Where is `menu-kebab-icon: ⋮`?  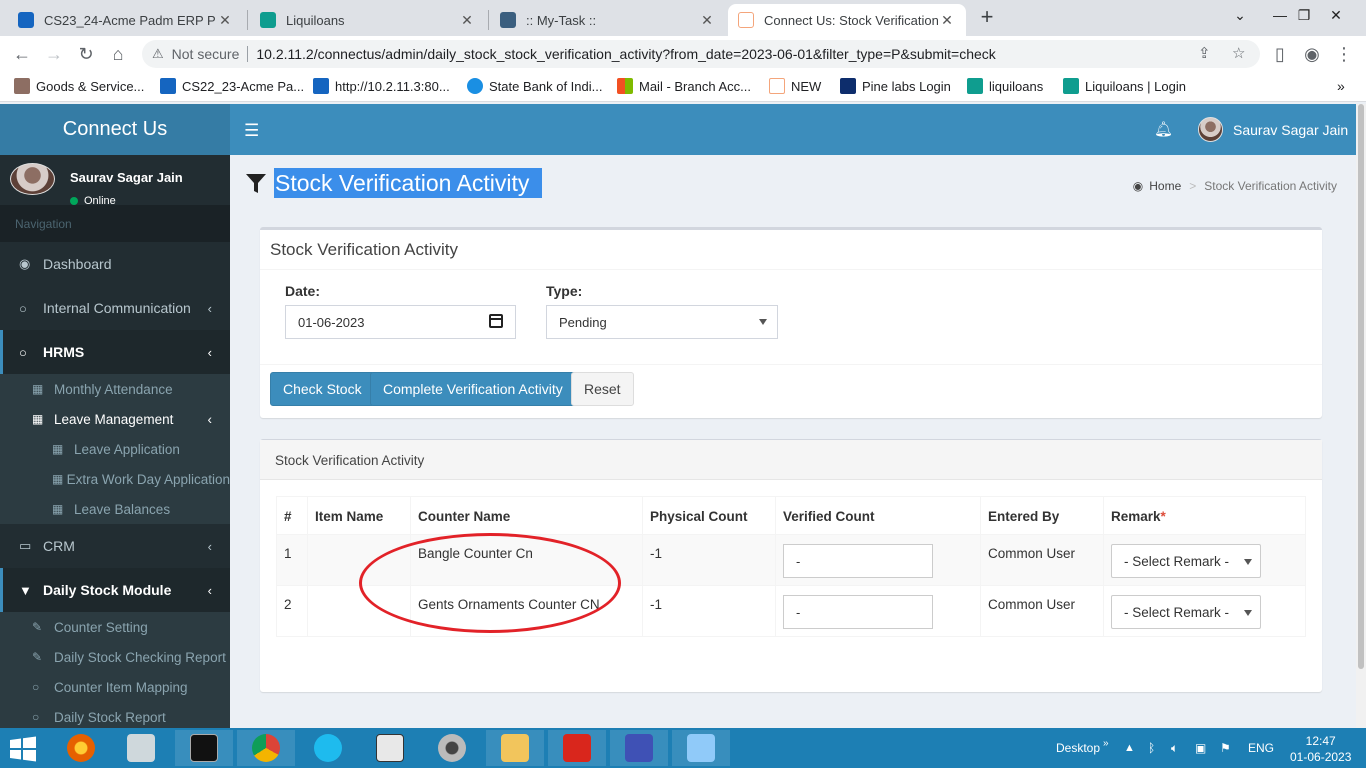 menu-kebab-icon: ⋮ is located at coordinates (1344, 54).